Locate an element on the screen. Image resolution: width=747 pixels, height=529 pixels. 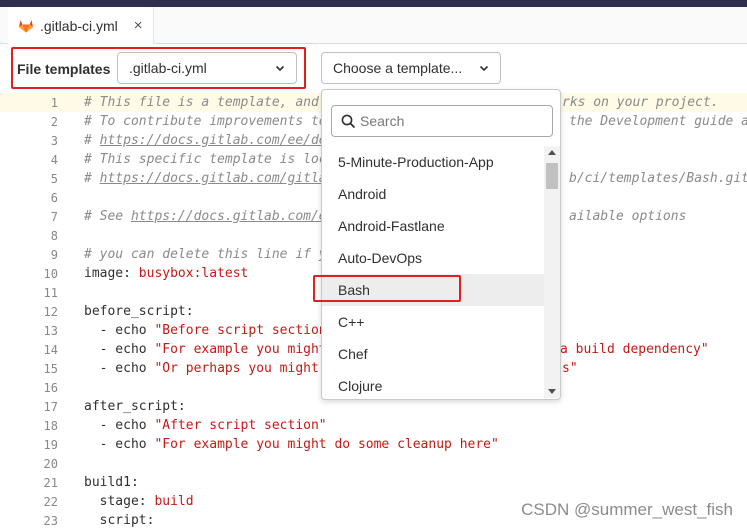
file-templates-label: File templates is located at coordinates (64, 69).